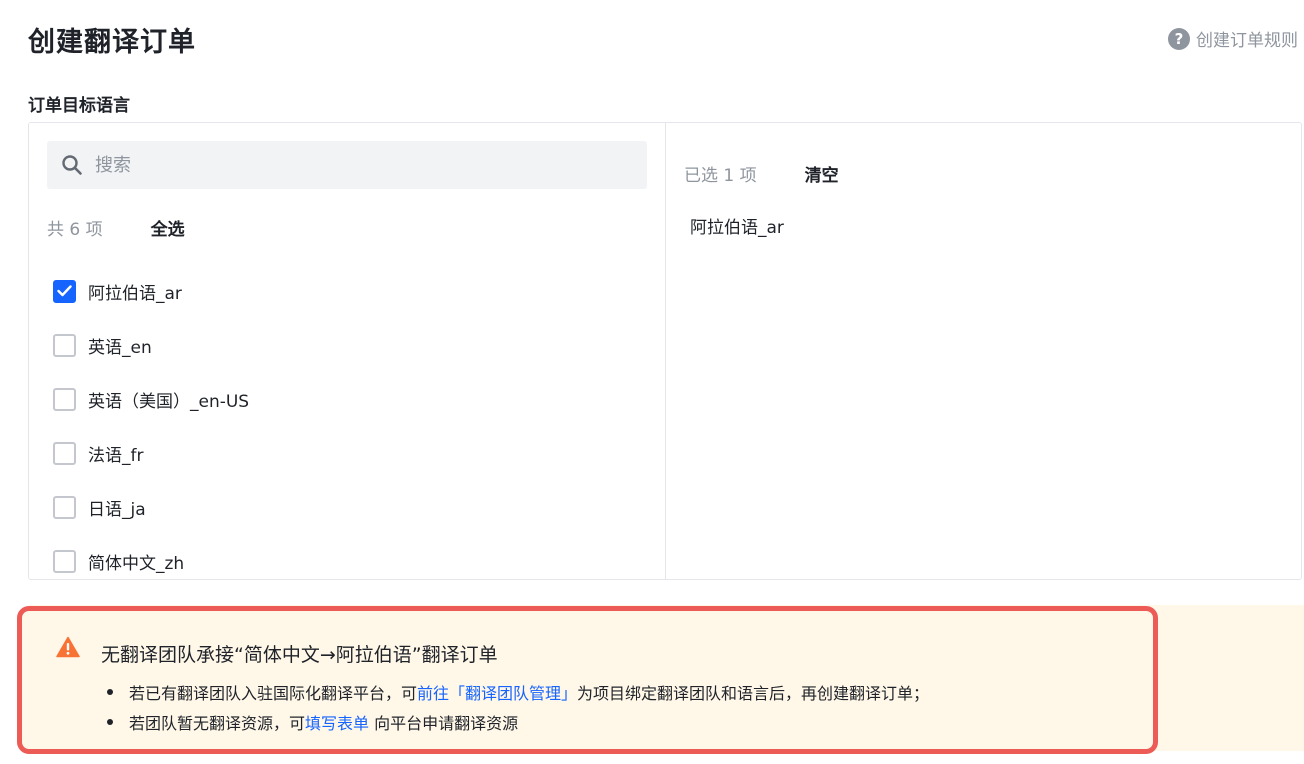 The image size is (1304, 764). What do you see at coordinates (75, 230) in the screenshot?
I see `total-count: 共 6 项` at bounding box center [75, 230].